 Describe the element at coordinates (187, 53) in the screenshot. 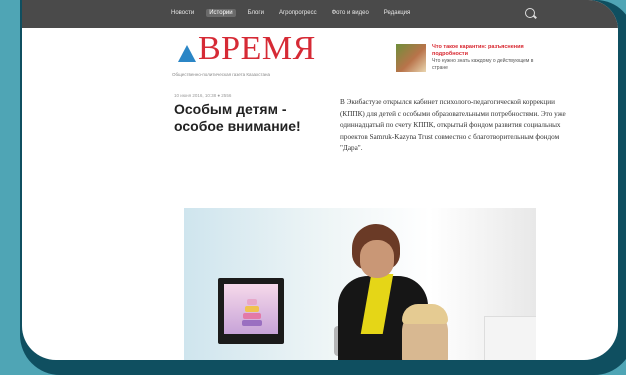

I see `logo-triangle-icon` at that location.